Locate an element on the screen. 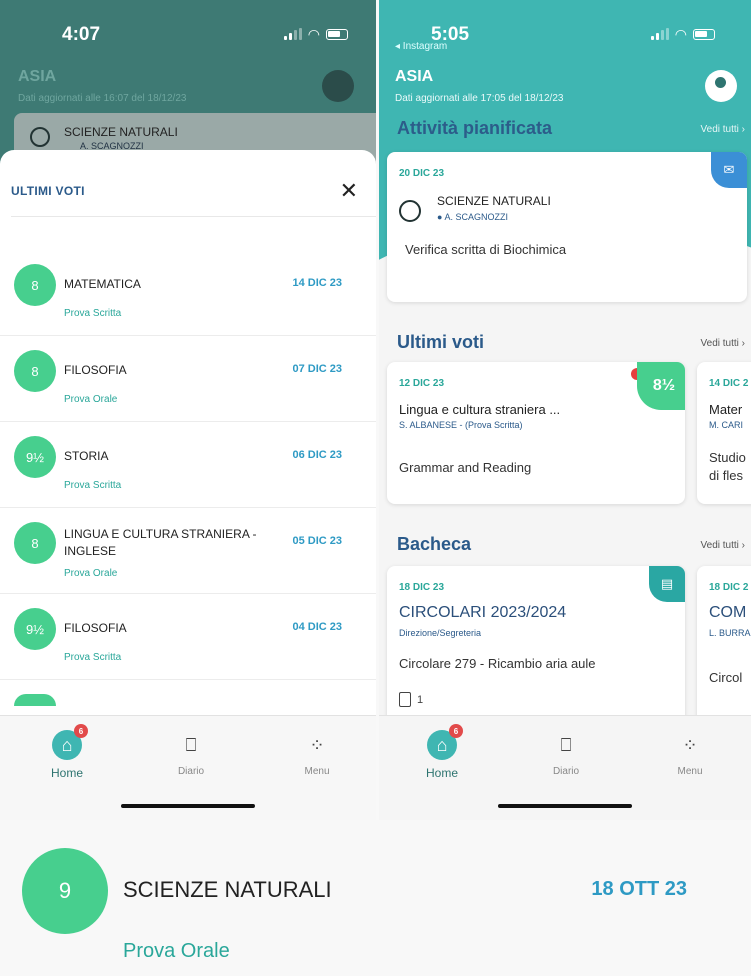 This screenshot has width=751, height=976. planned-teacher: A. SCAGNOZZI is located at coordinates (476, 217).